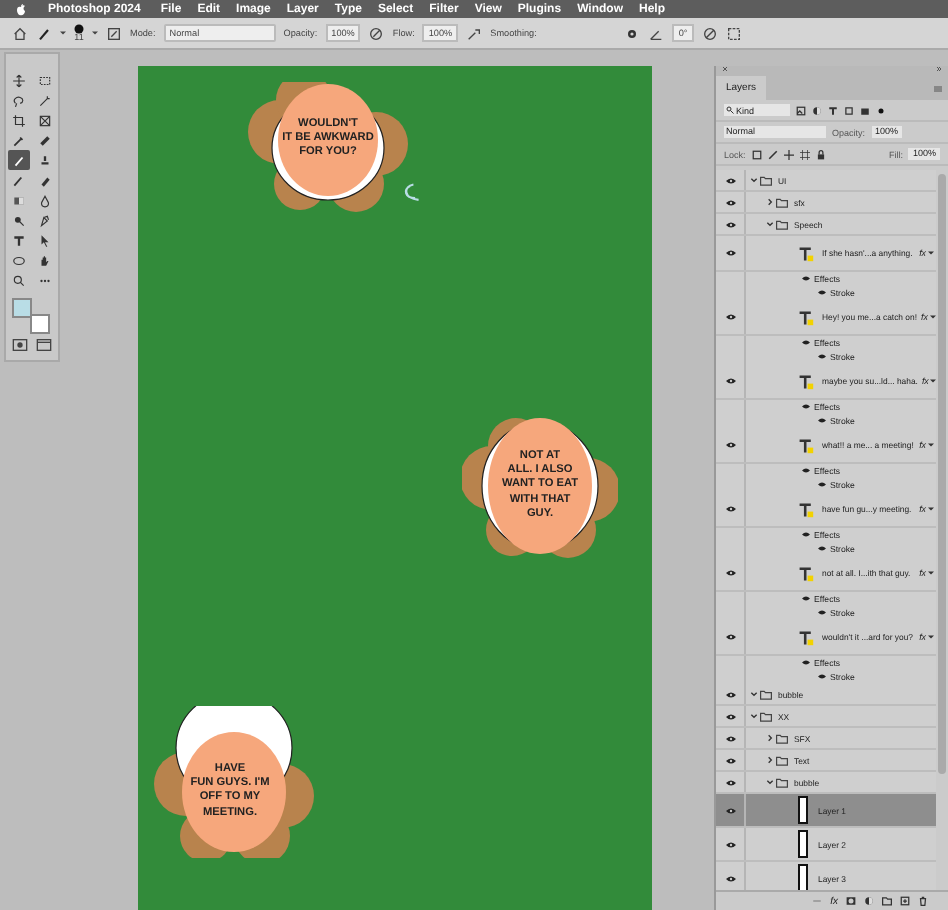  What do you see at coordinates (833, 110) in the screenshot?
I see `type-filter-icon` at bounding box center [833, 110].